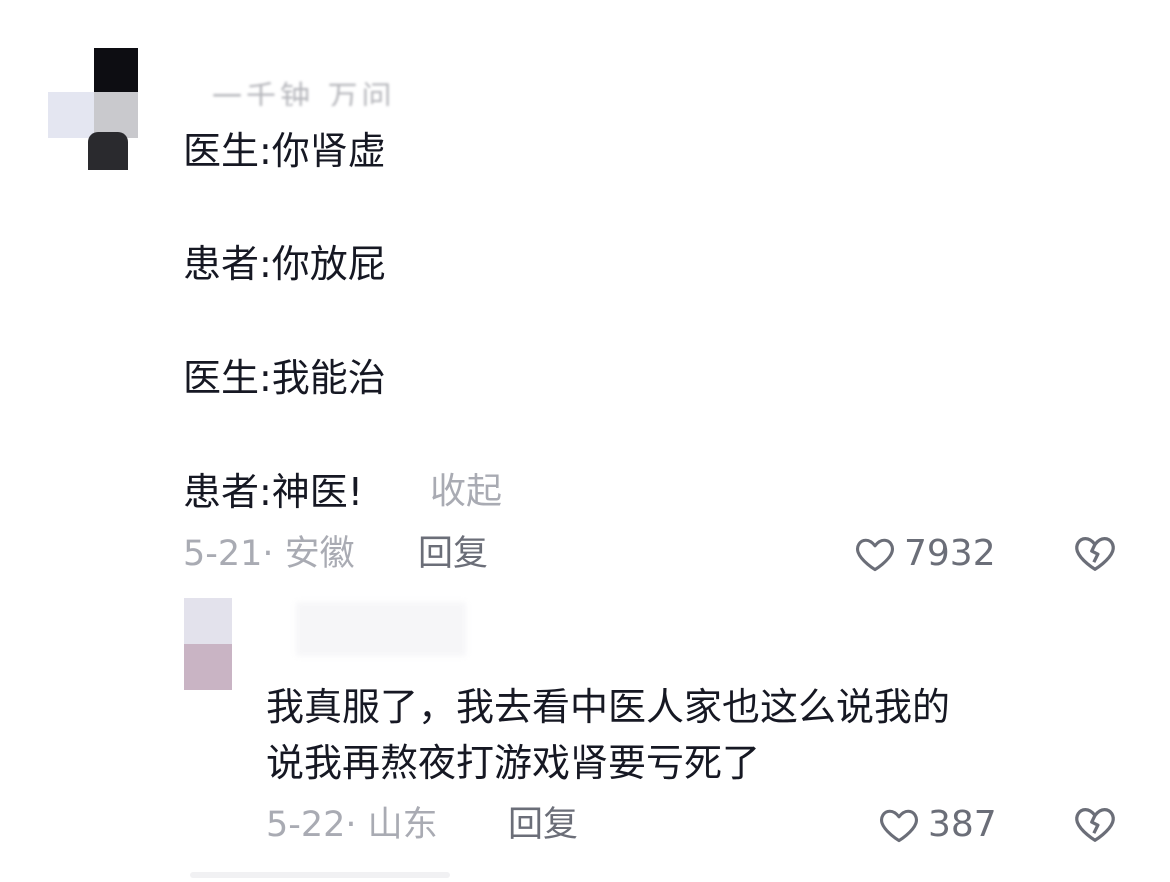 The image size is (1170, 882). Describe the element at coordinates (208, 644) in the screenshot. I see `replier-avatar` at that location.